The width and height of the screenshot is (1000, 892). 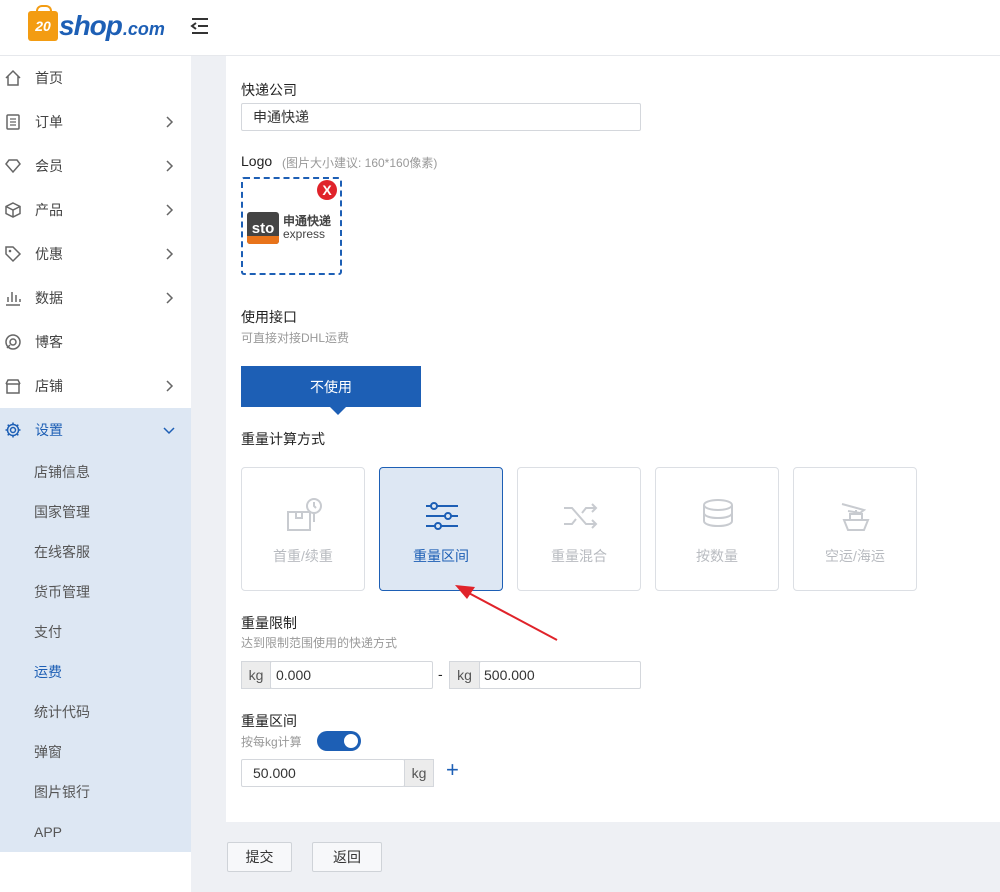 I want to click on submenu-item-shop-info: 店铺信息, so click(x=95, y=472).